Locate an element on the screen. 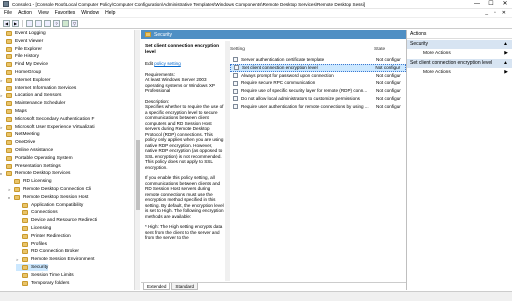  tree-node: Profiles is located at coordinates (31, 244).